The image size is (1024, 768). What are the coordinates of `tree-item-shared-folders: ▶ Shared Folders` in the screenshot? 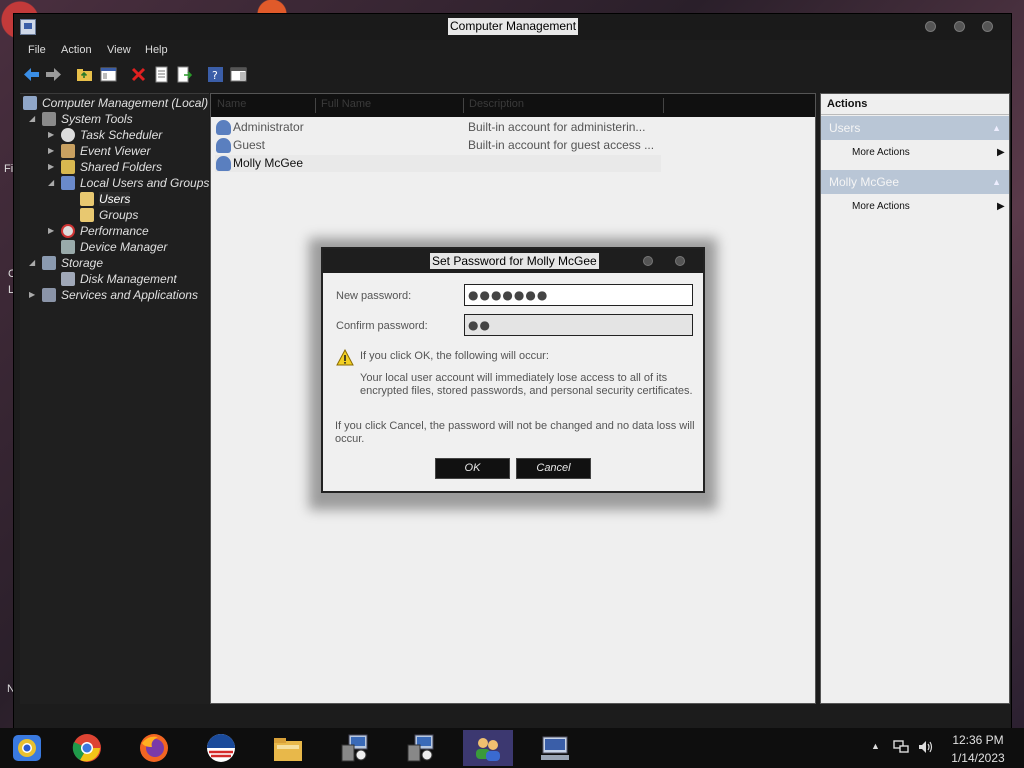 It's located at (105, 167).